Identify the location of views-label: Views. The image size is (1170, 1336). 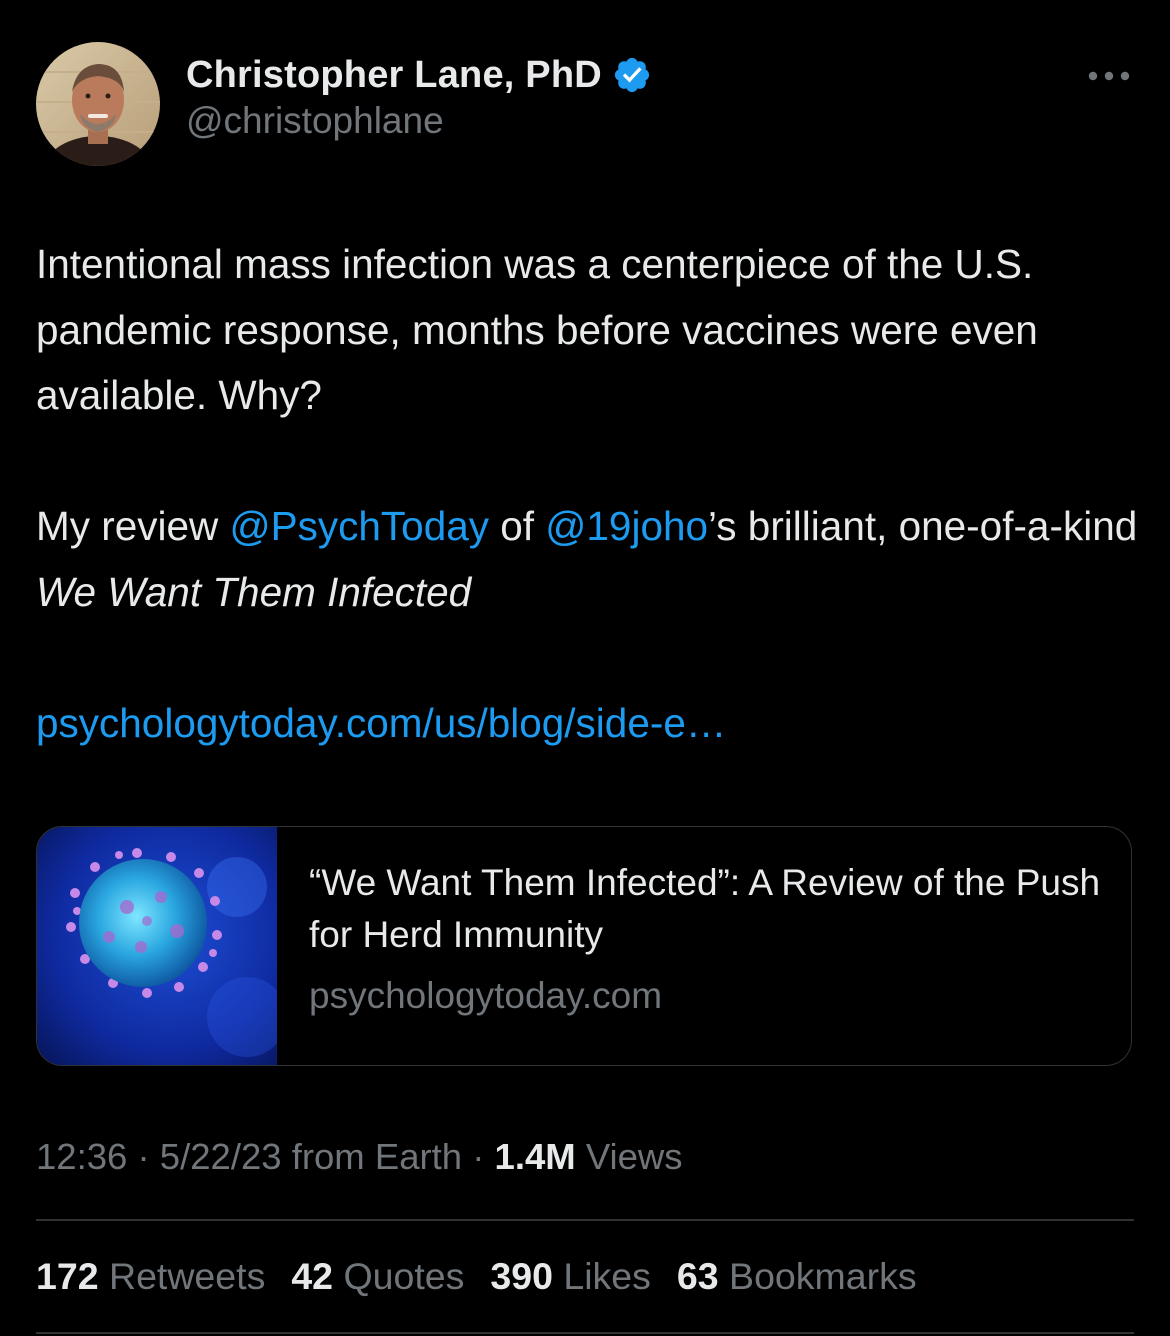
(629, 1156).